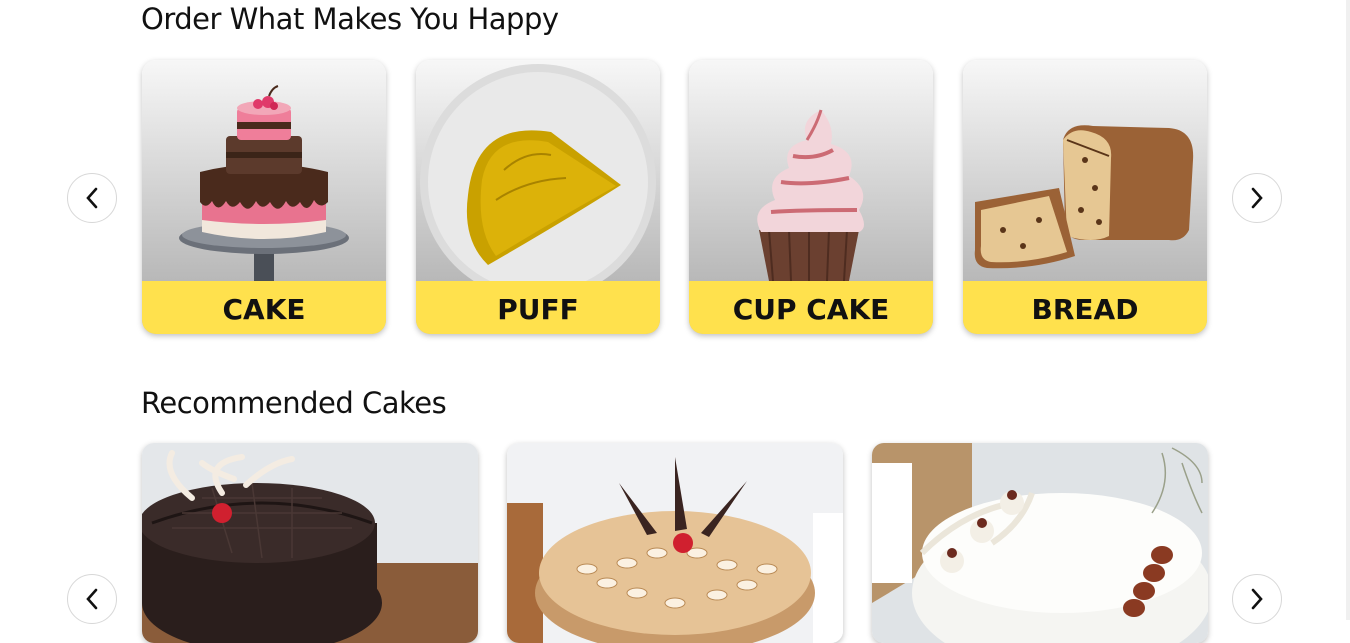  I want to click on categories-next-button, so click(1257, 198).